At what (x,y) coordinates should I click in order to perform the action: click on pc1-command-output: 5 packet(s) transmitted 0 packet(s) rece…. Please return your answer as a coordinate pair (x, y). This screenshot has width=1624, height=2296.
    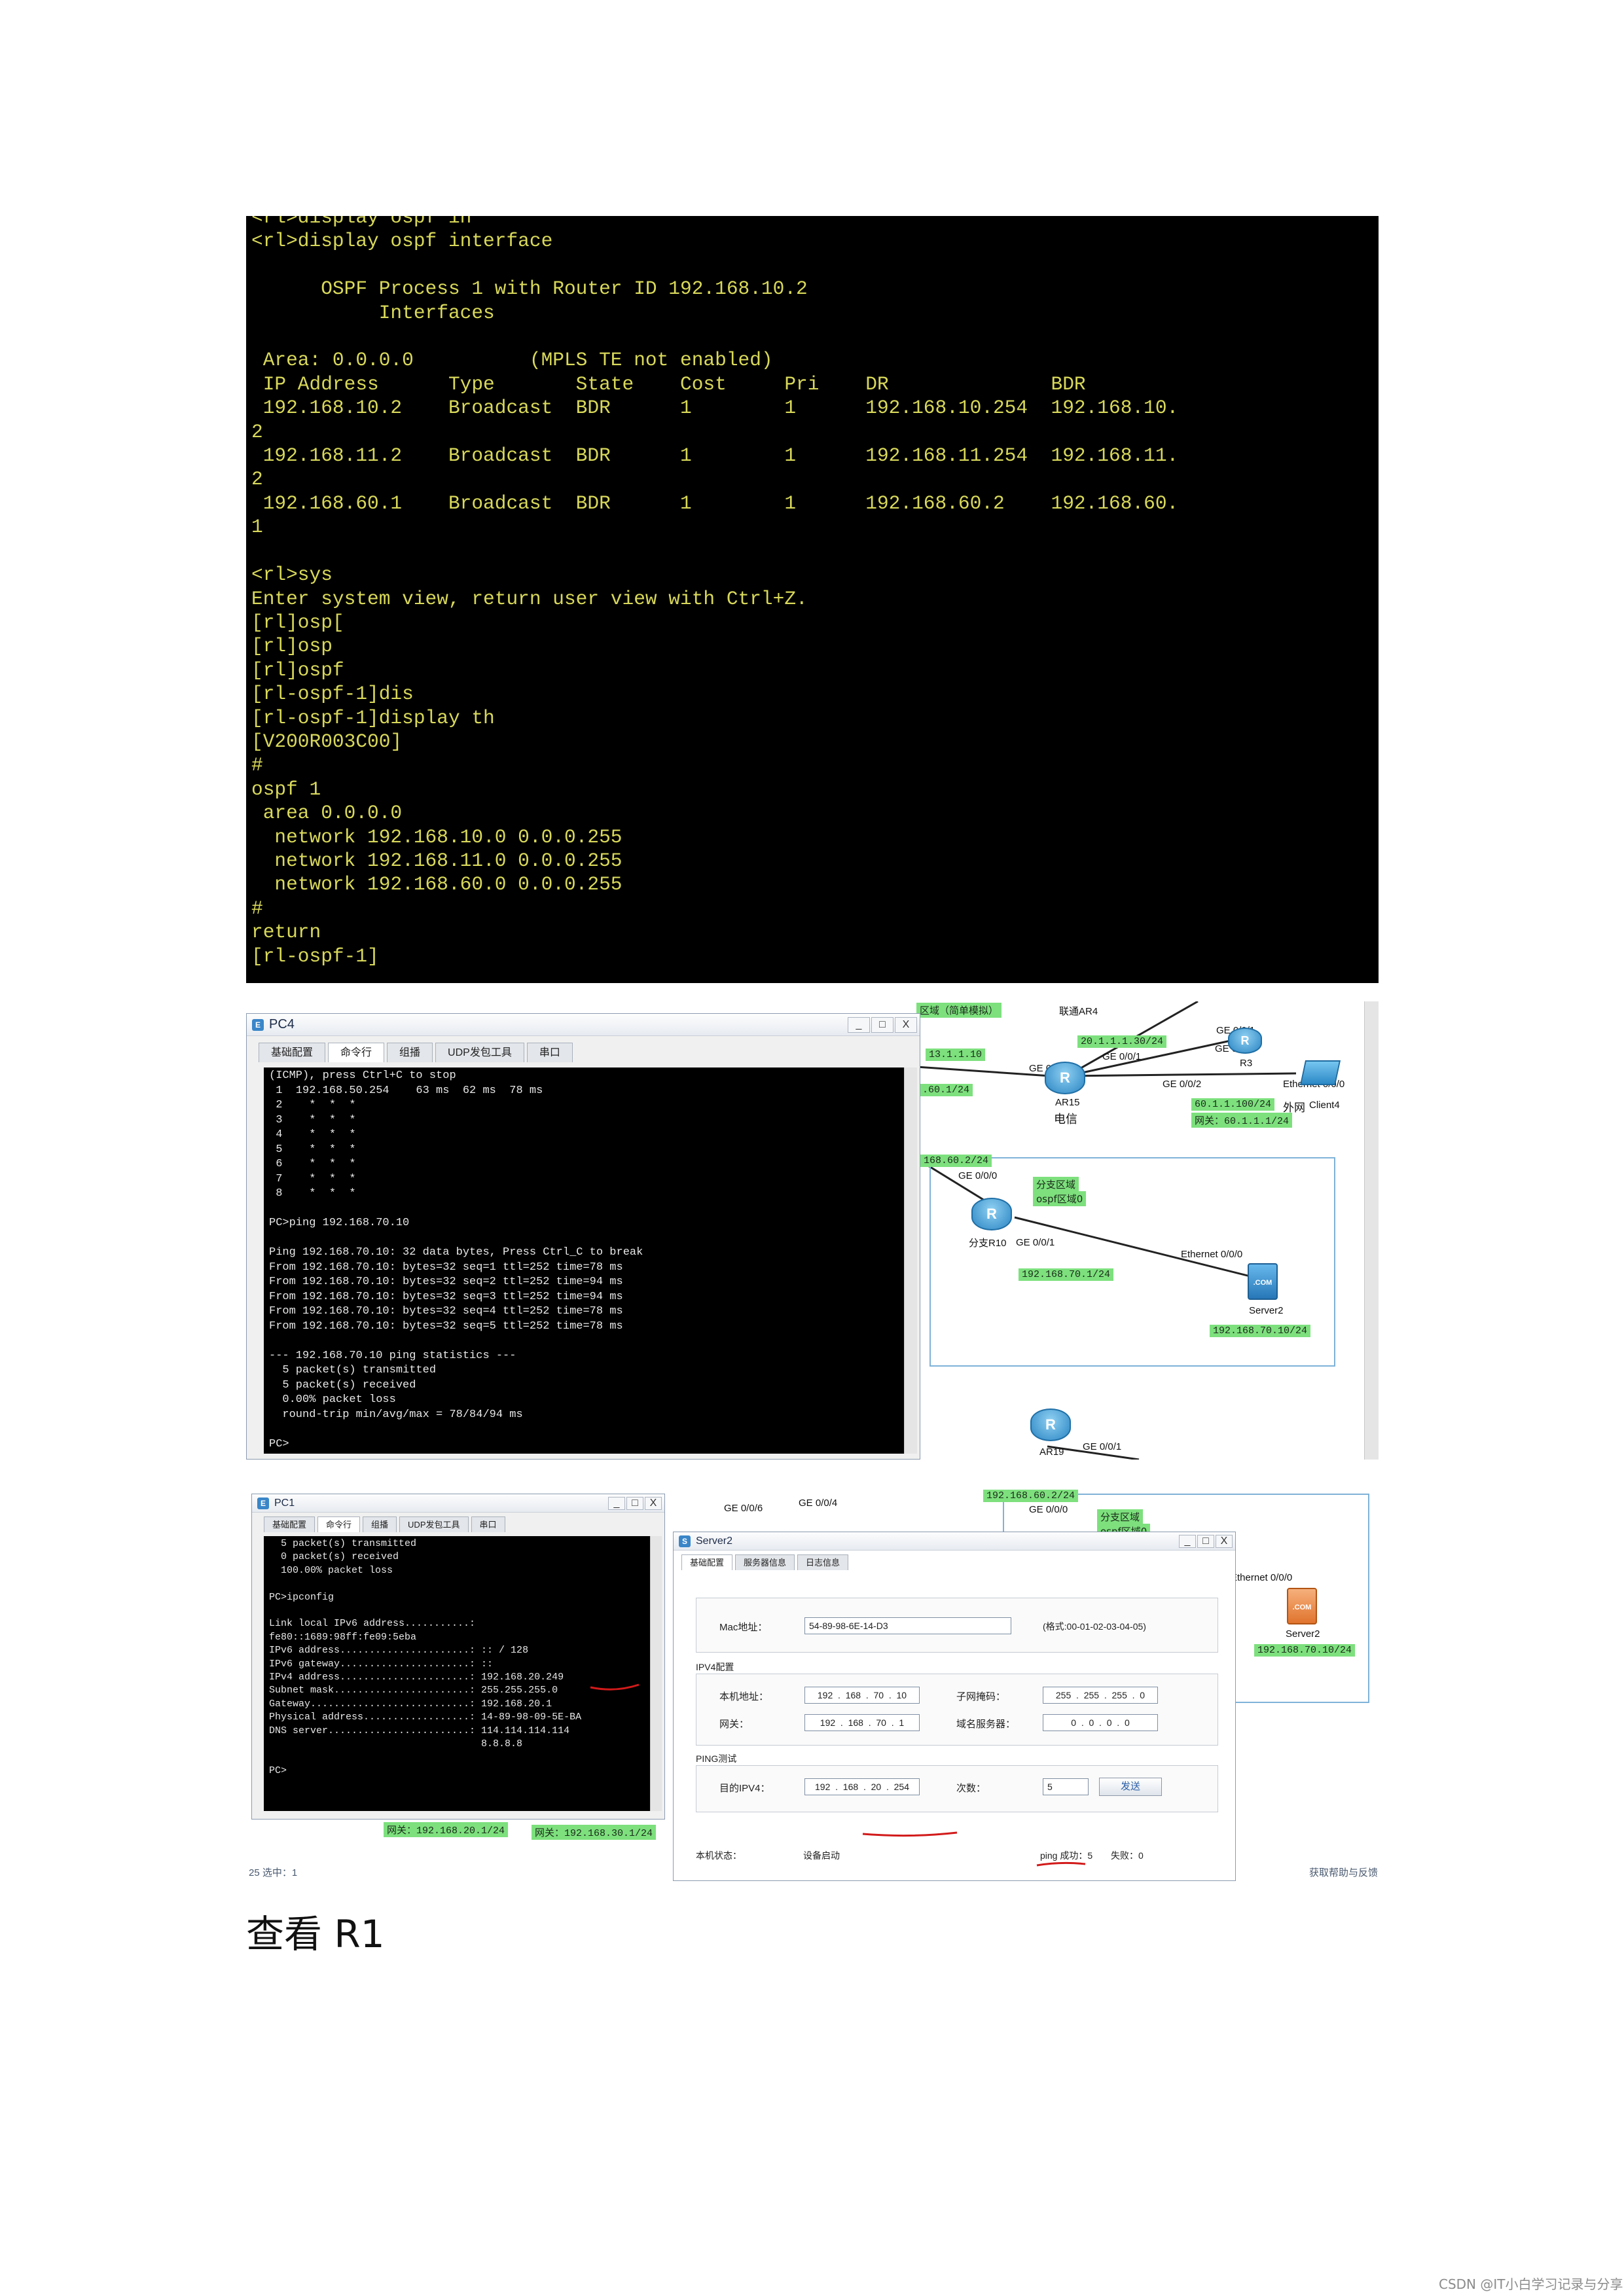
    Looking at the image, I should click on (457, 1673).